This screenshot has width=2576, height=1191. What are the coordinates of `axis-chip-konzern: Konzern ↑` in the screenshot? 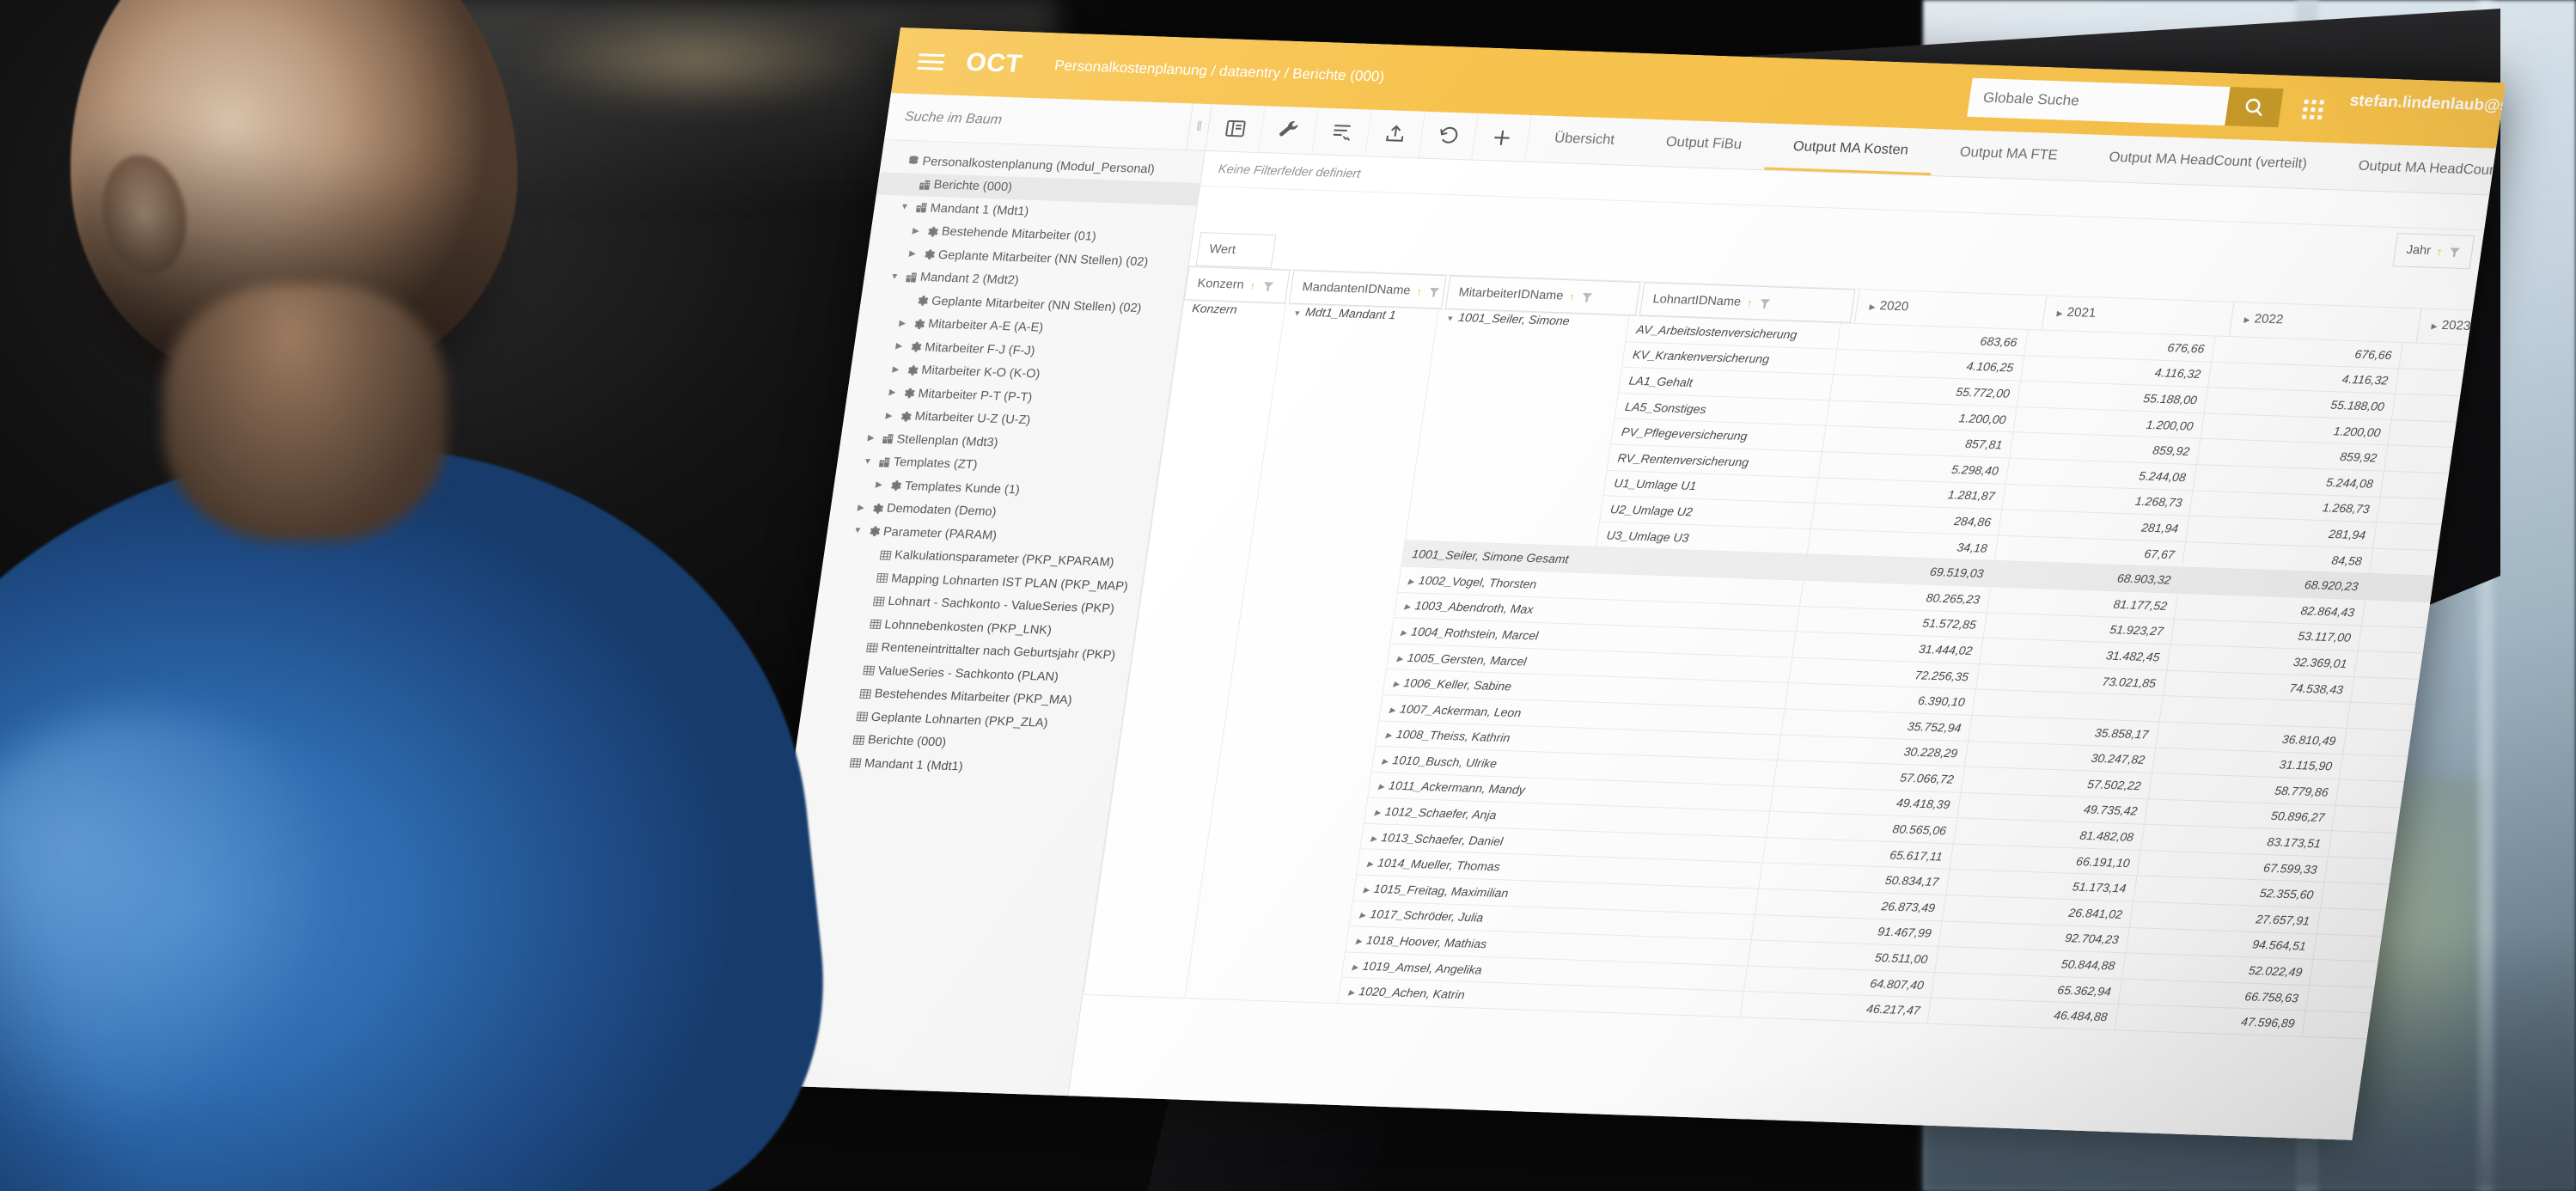 It's located at (1237, 285).